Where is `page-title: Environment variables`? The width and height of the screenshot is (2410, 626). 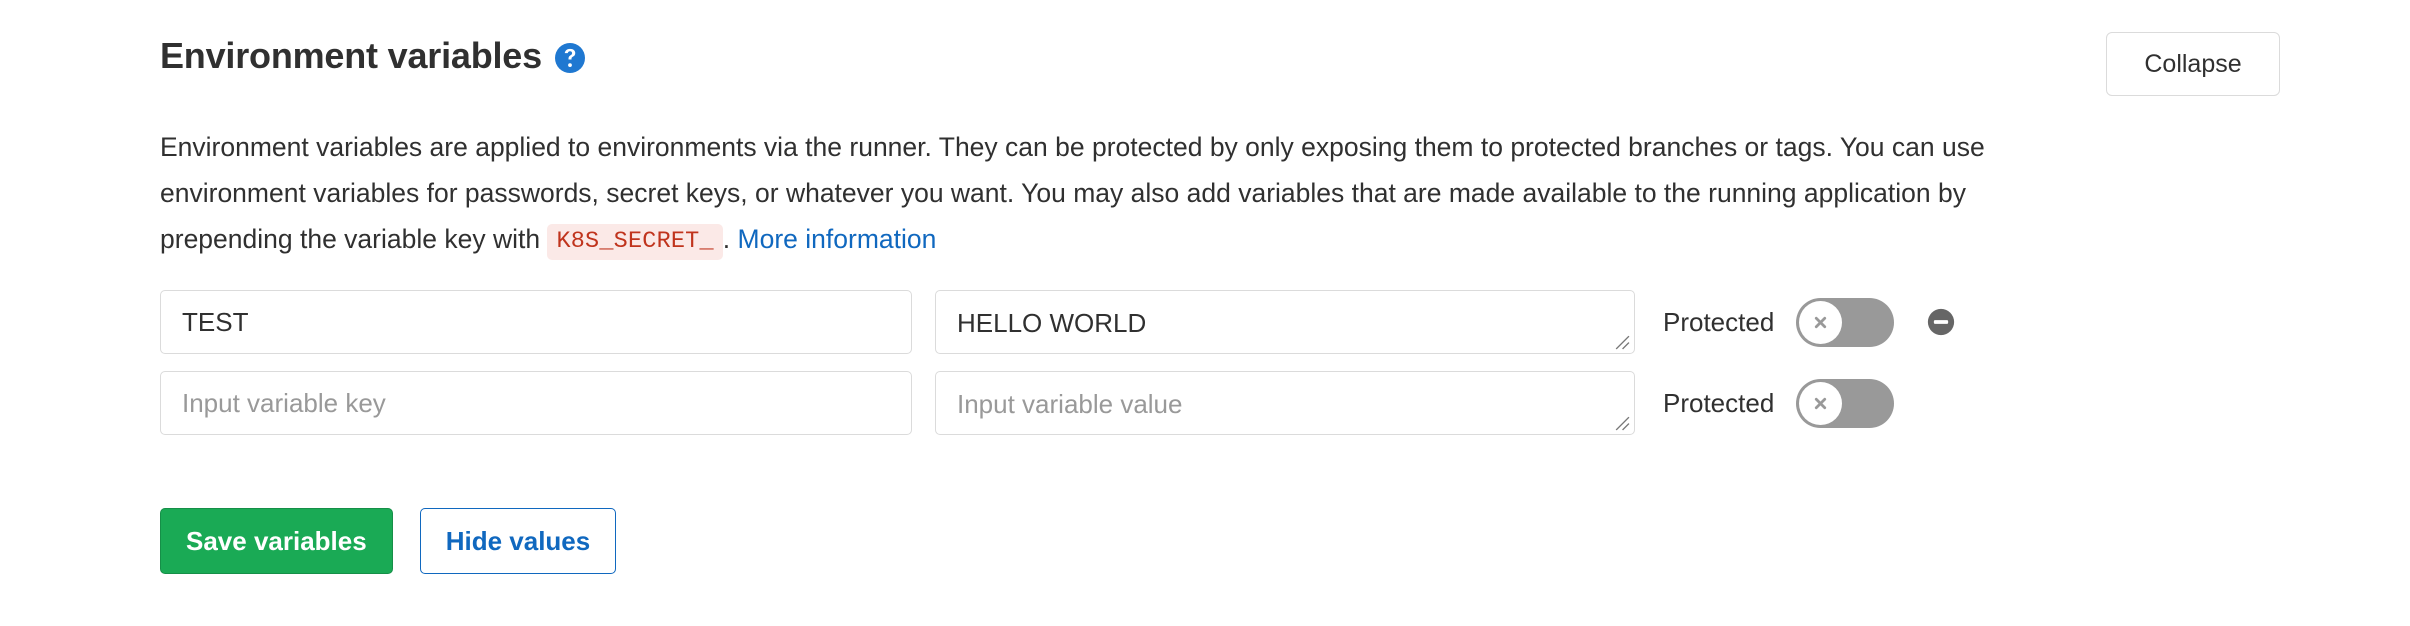
page-title: Environment variables is located at coordinates (351, 55).